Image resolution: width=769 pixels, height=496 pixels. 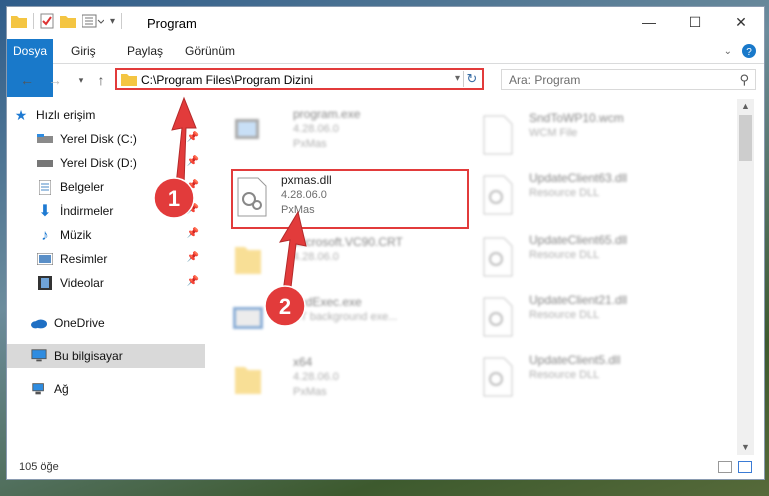 What do you see at coordinates (348, 242) in the screenshot?
I see `file-name: Microsoft.VC90.CRT` at bounding box center [348, 242].